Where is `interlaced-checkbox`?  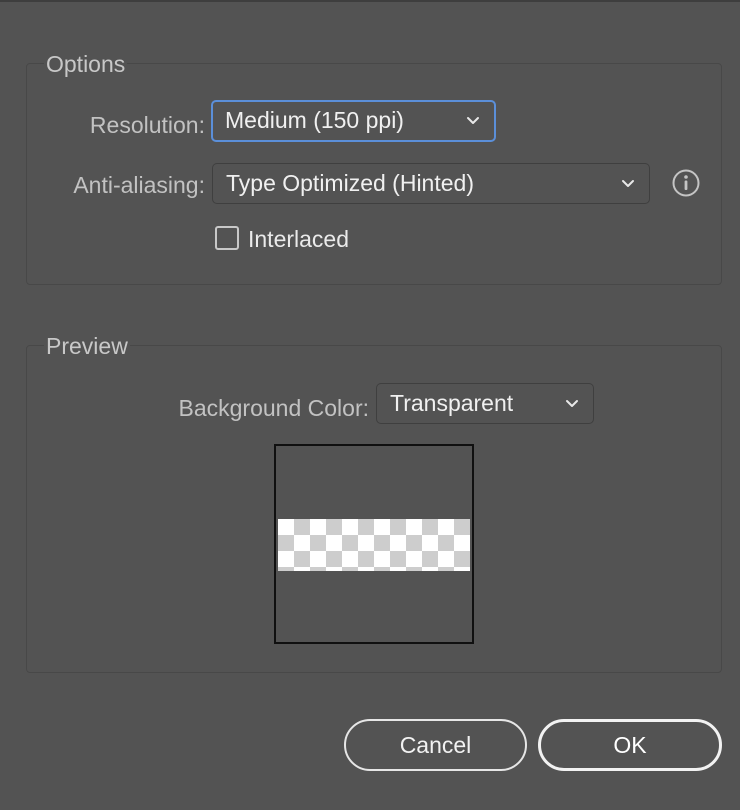 interlaced-checkbox is located at coordinates (227, 238).